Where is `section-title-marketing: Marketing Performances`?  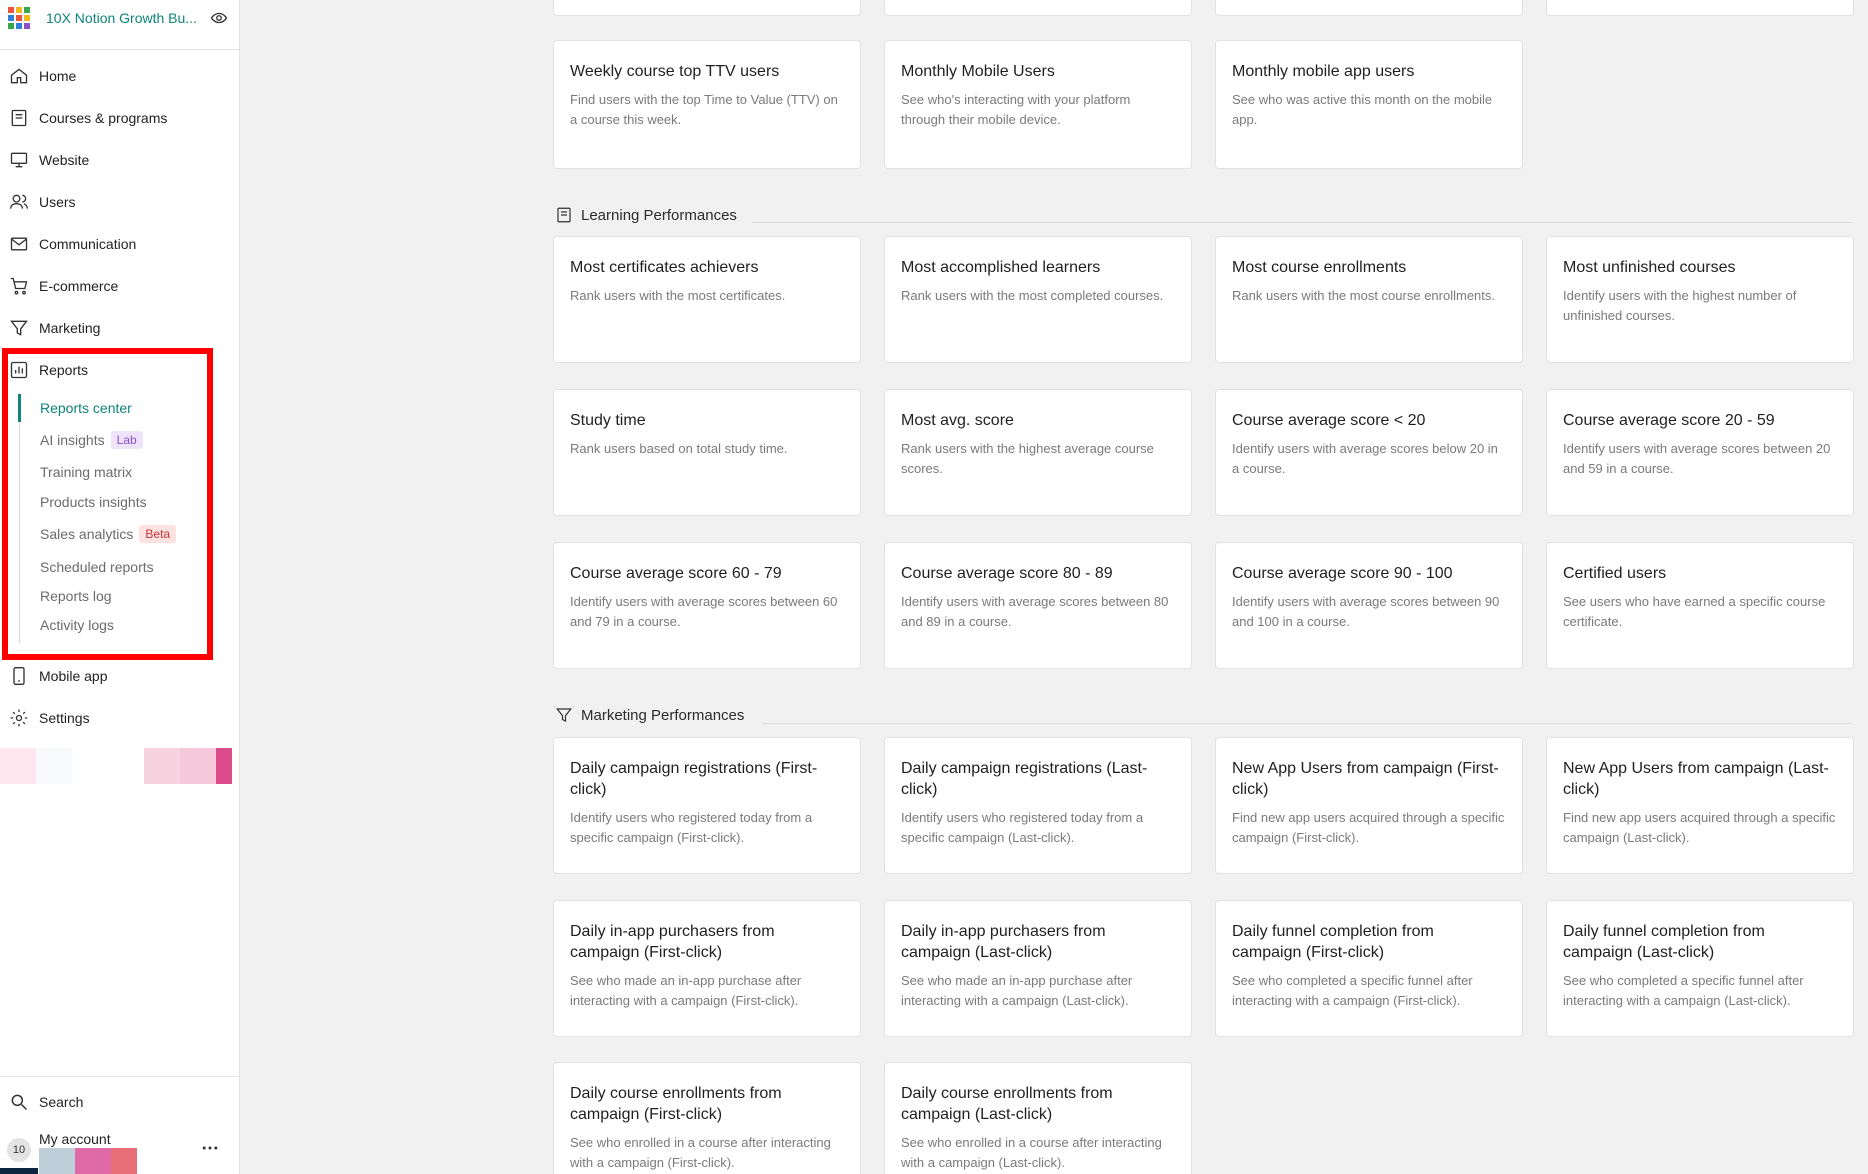 section-title-marketing: Marketing Performances is located at coordinates (649, 715).